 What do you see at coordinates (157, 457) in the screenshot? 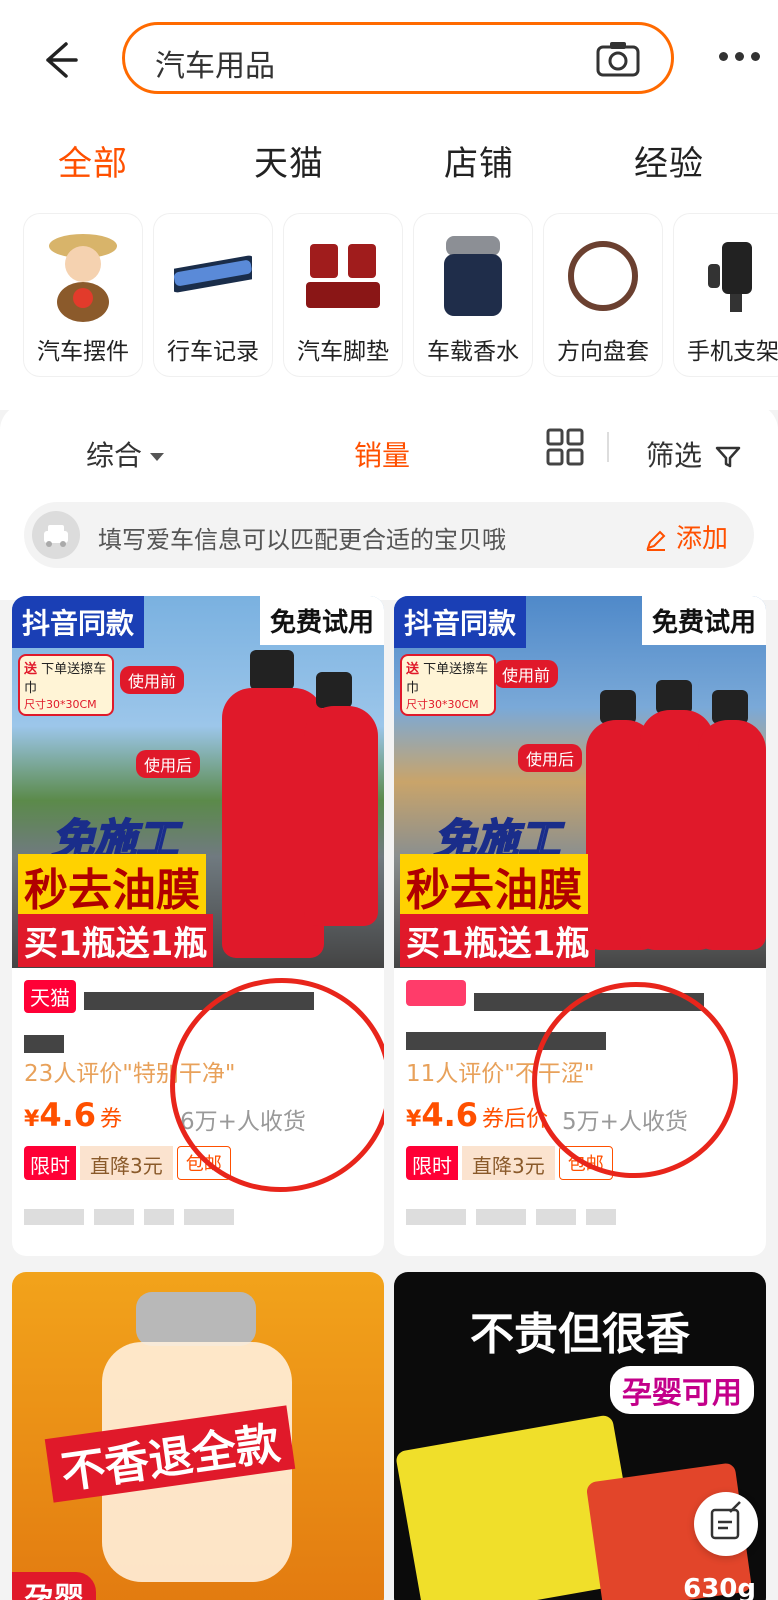
I see `caret-down-icon` at bounding box center [157, 457].